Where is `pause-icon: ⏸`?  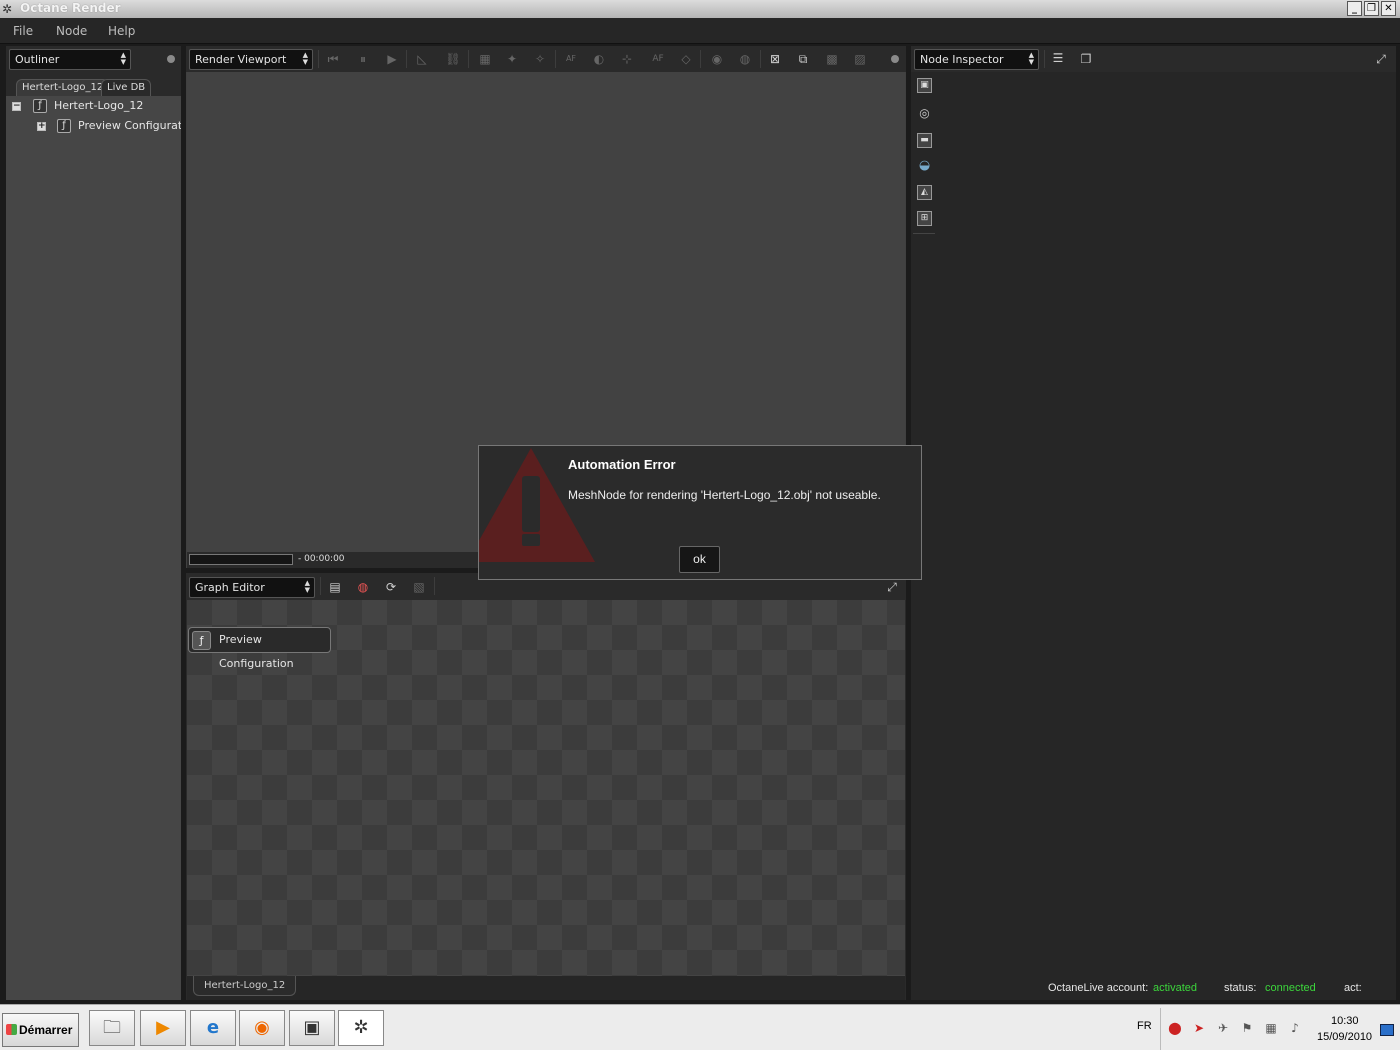 pause-icon: ⏸ is located at coordinates (363, 59).